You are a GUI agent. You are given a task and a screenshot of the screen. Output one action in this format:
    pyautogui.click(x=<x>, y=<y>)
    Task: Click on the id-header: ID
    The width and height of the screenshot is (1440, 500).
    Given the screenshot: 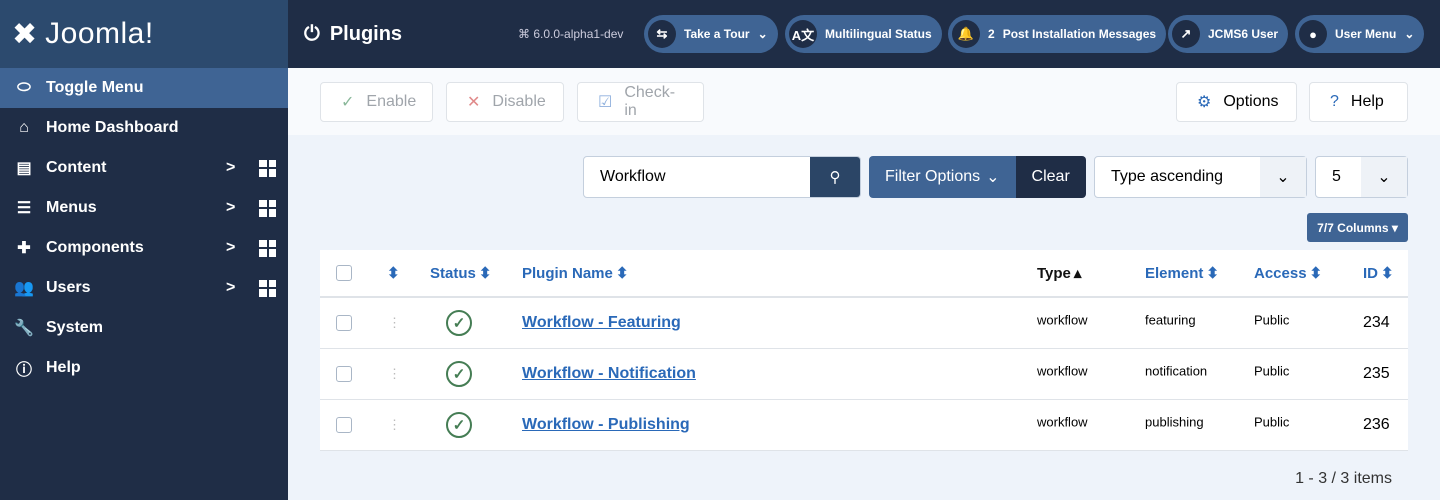 What is the action you would take?
    pyautogui.click(x=1370, y=273)
    